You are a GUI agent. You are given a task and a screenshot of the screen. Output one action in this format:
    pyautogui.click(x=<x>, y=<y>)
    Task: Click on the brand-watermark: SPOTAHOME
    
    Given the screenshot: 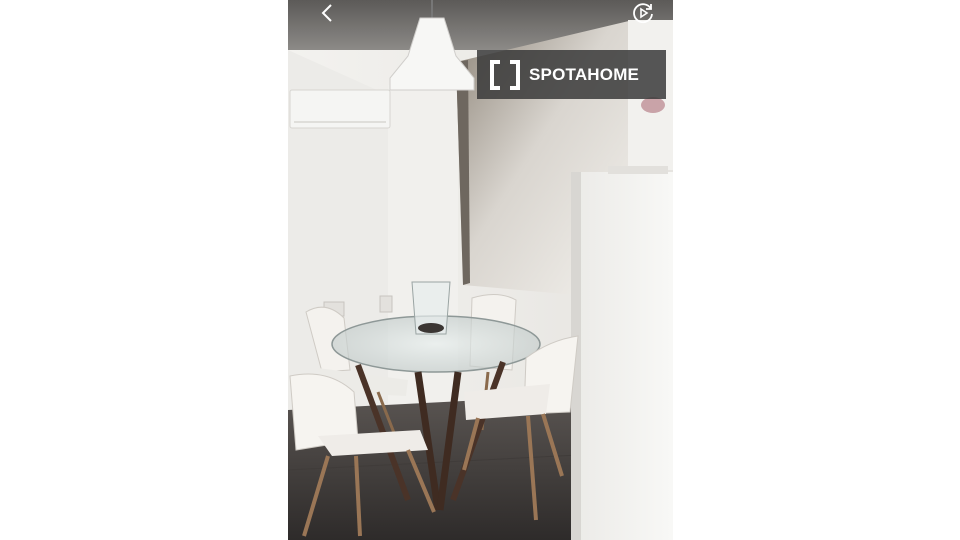 What is the action you would take?
    pyautogui.click(x=571, y=74)
    